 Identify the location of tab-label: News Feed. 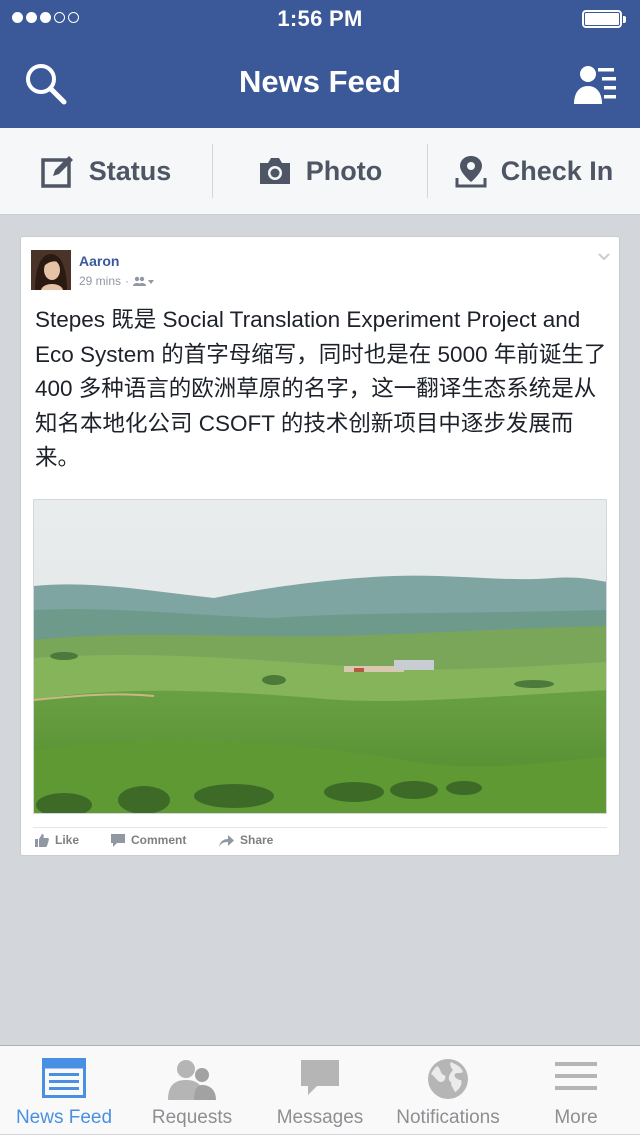
(64, 1117).